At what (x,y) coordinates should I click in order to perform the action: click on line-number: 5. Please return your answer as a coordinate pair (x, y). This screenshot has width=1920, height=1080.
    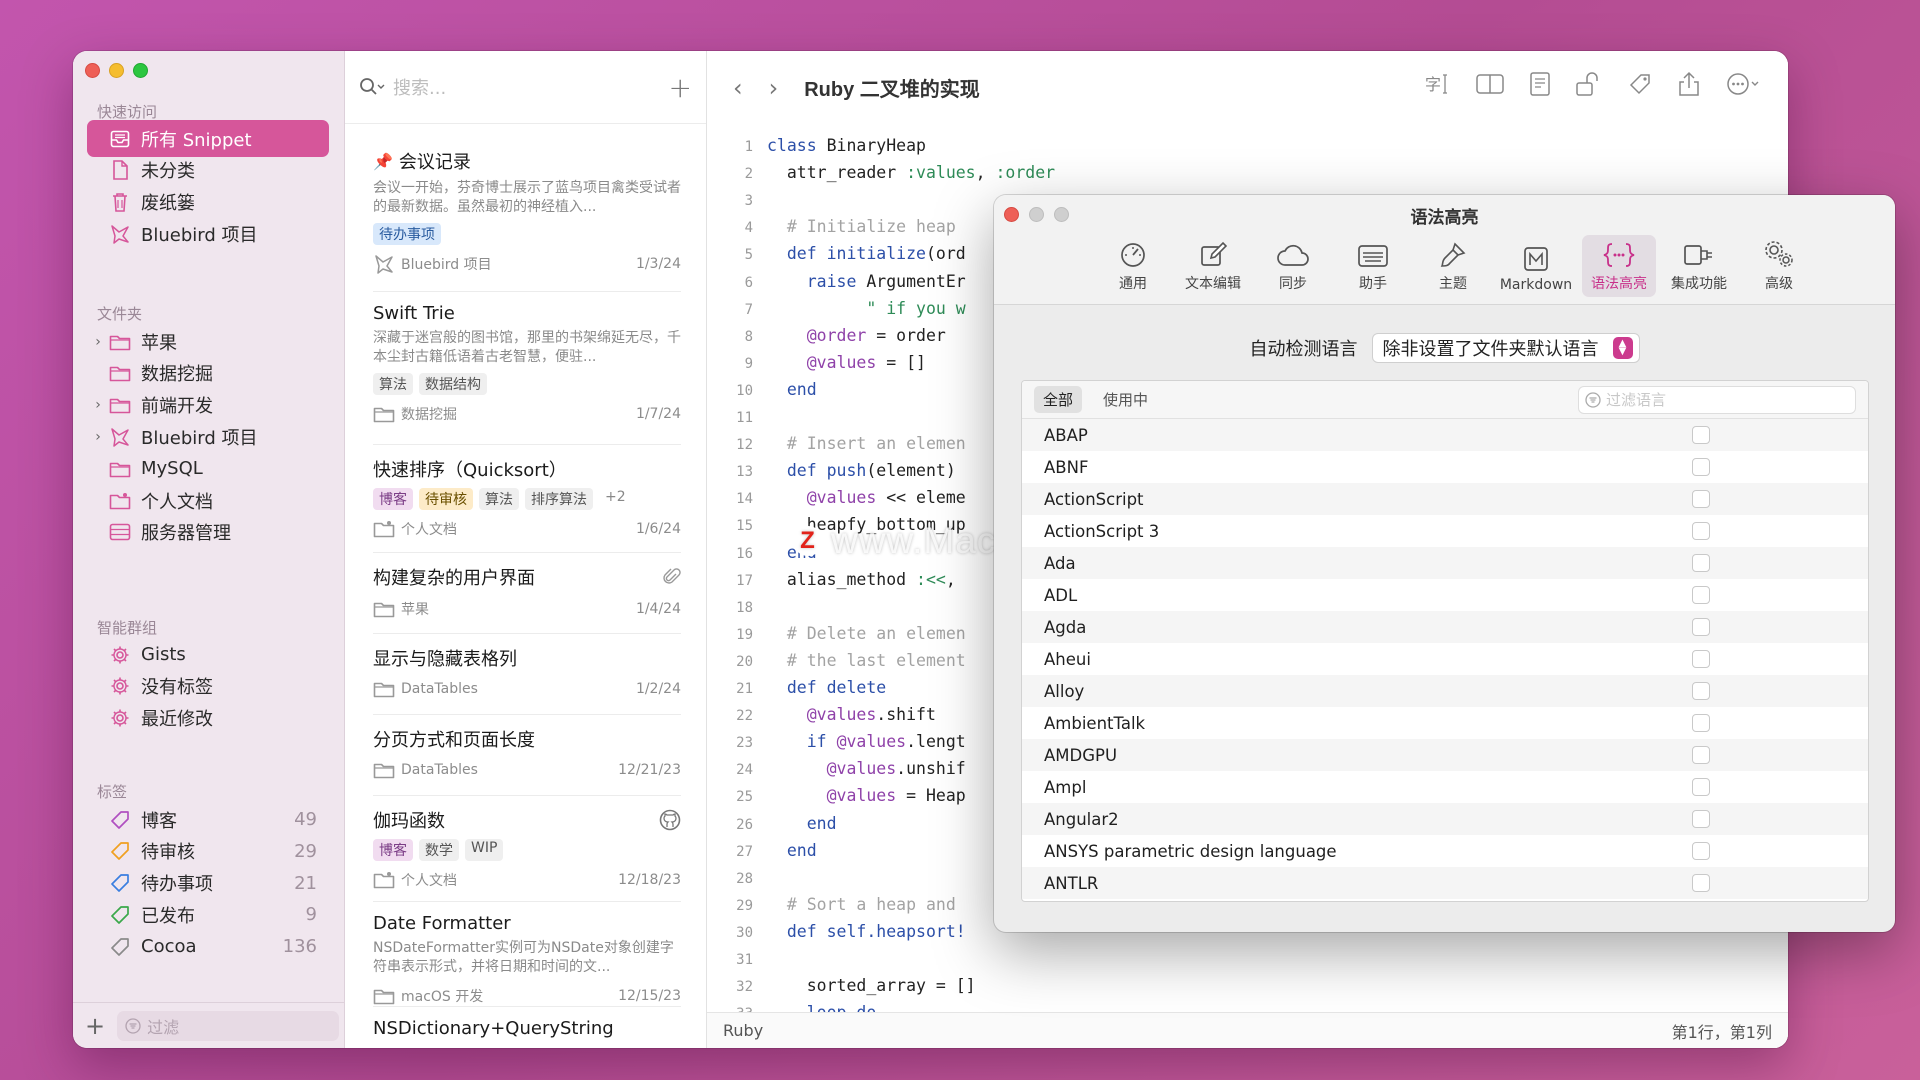
    Looking at the image, I should click on (748, 255).